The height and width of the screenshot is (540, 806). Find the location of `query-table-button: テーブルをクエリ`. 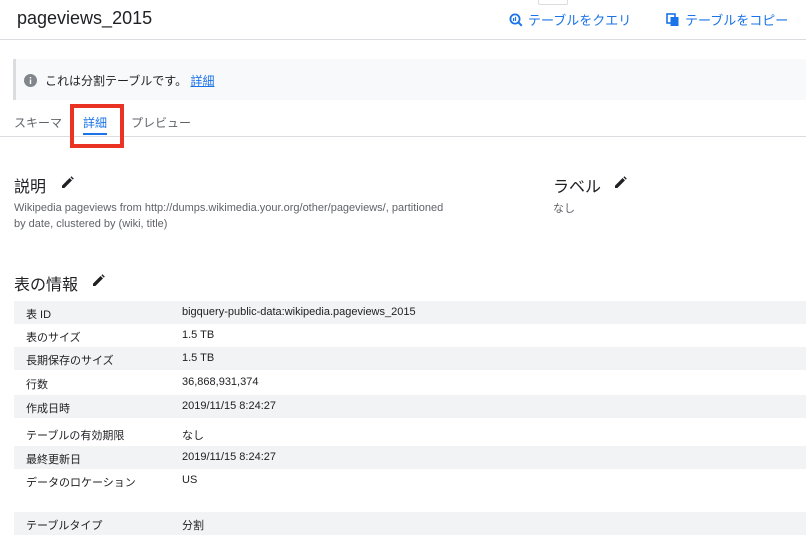

query-table-button: テーブルをクエリ is located at coordinates (570, 19).